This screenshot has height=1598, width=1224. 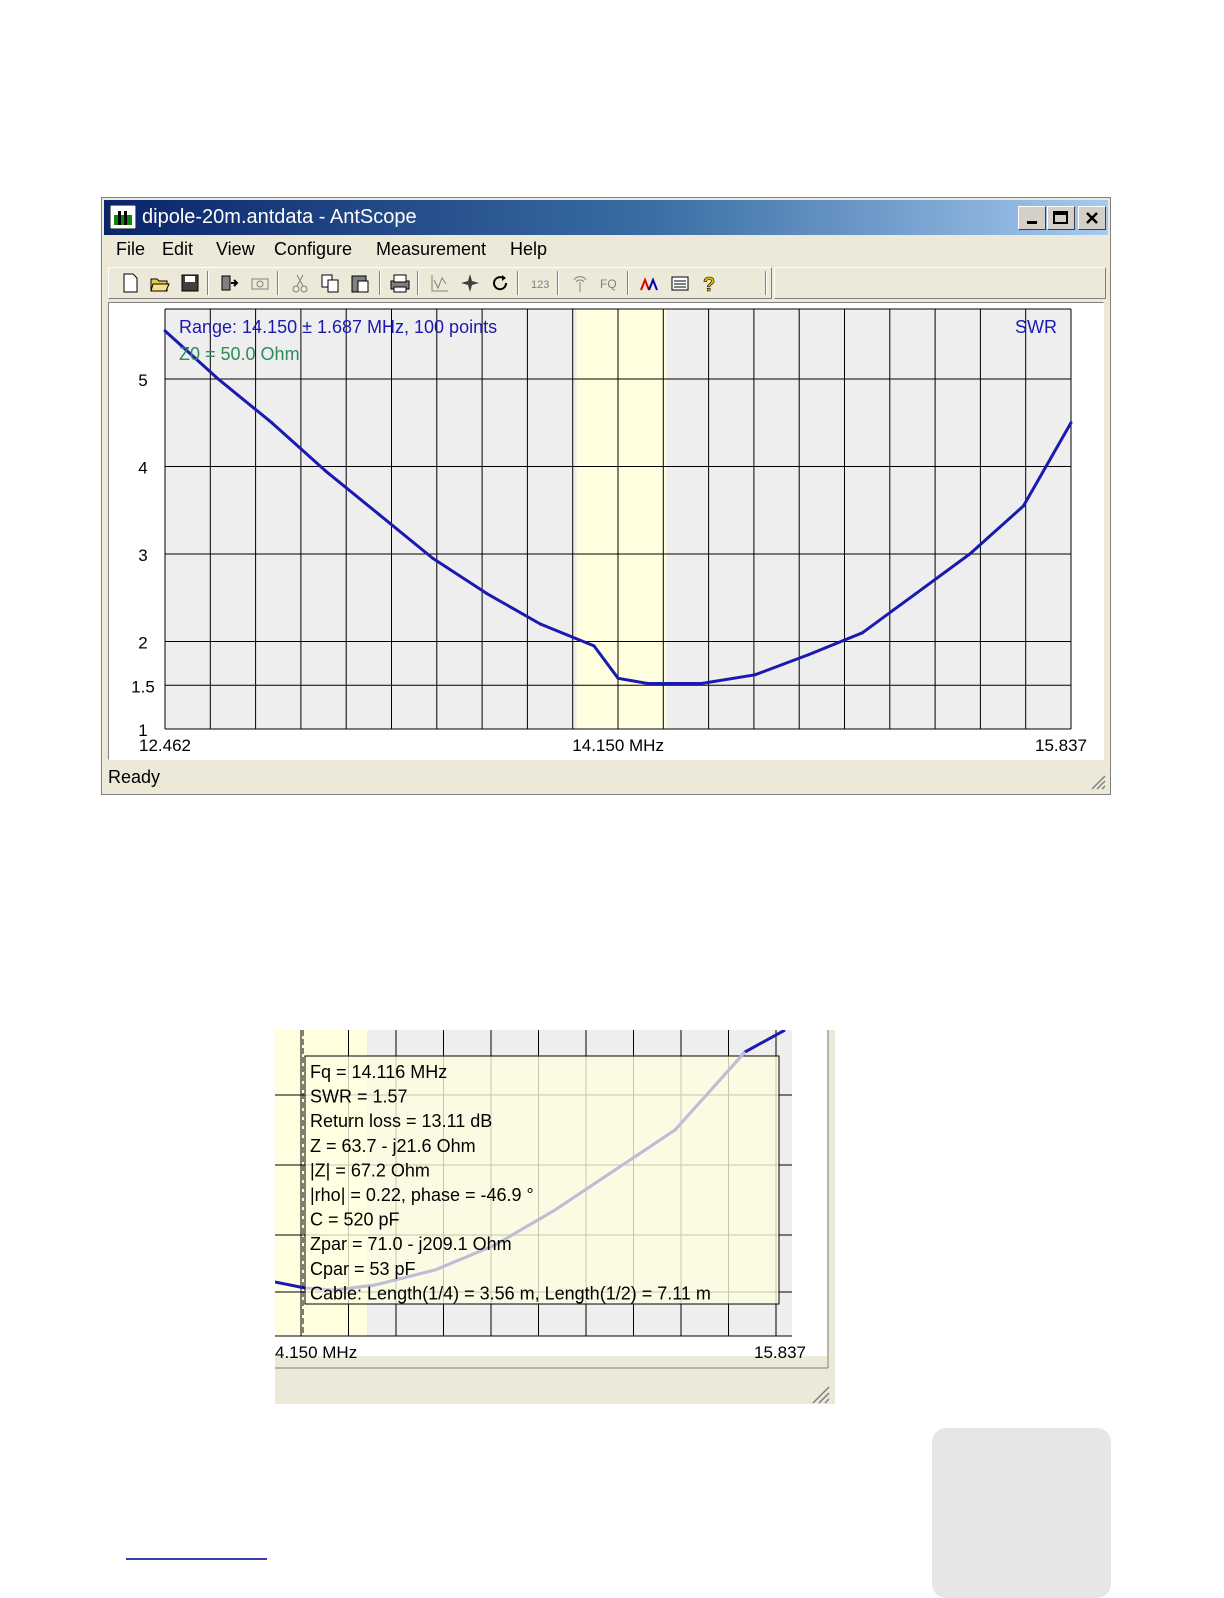 I want to click on zoom-x-tick-label: 4.150 MHz, so click(x=316, y=1352).